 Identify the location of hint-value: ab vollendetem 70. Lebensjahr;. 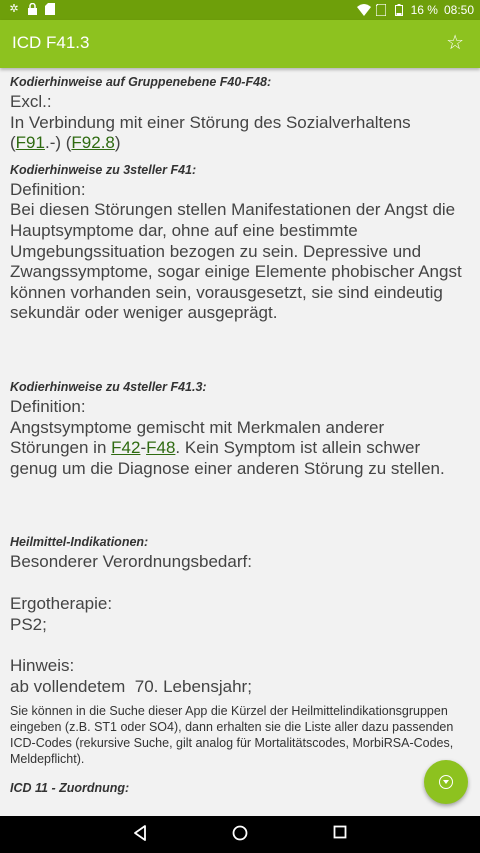
(131, 686).